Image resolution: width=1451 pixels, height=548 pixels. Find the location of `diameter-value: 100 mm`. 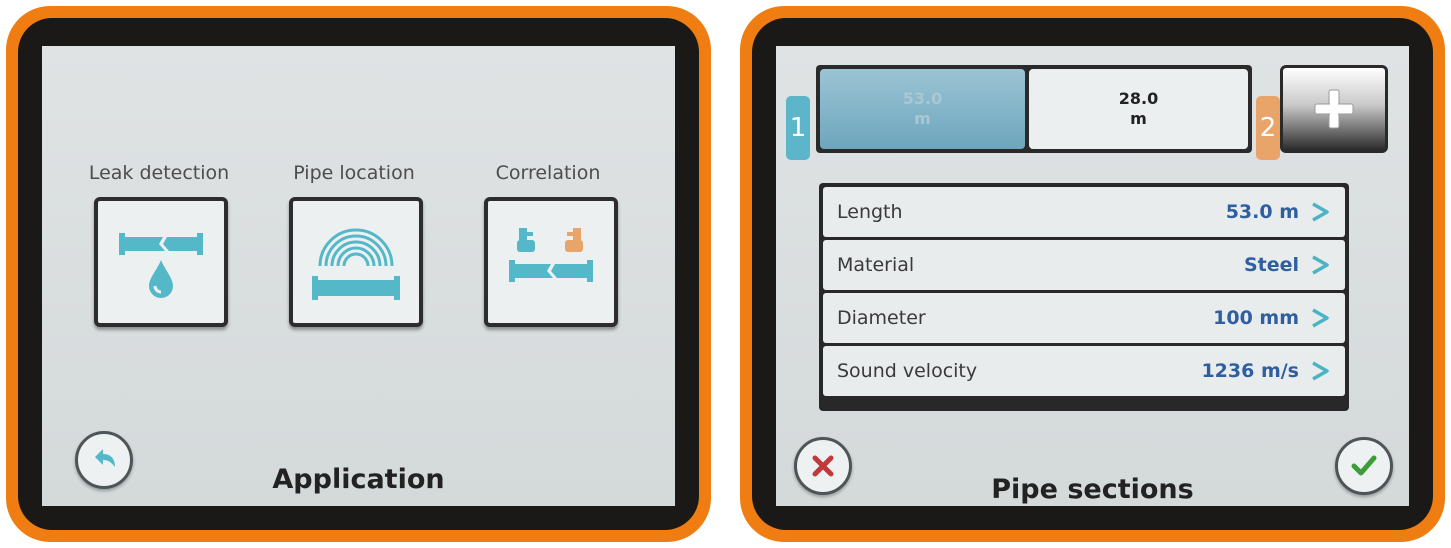

diameter-value: 100 mm is located at coordinates (1256, 318).